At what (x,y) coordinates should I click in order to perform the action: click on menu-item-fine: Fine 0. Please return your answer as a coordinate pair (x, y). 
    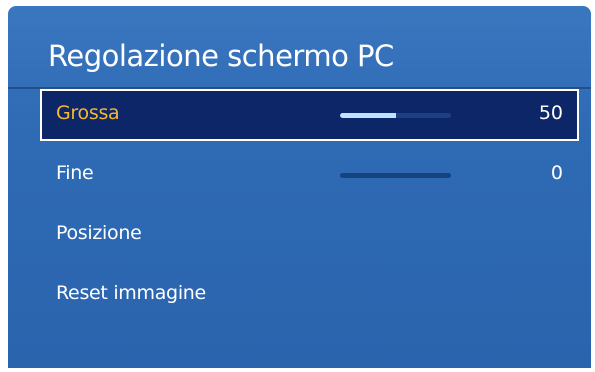
    Looking at the image, I should click on (309, 175).